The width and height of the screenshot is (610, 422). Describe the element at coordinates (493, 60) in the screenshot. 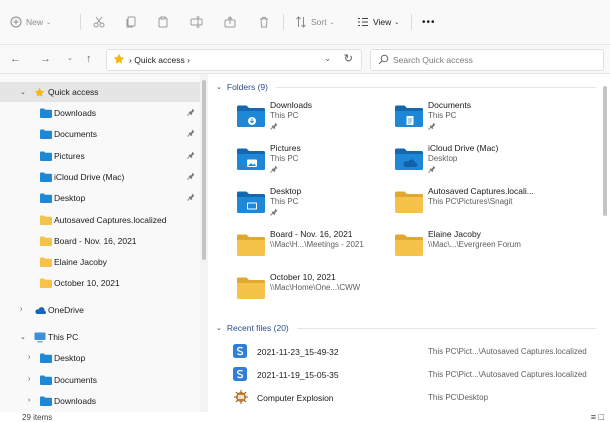

I see `search-input` at that location.